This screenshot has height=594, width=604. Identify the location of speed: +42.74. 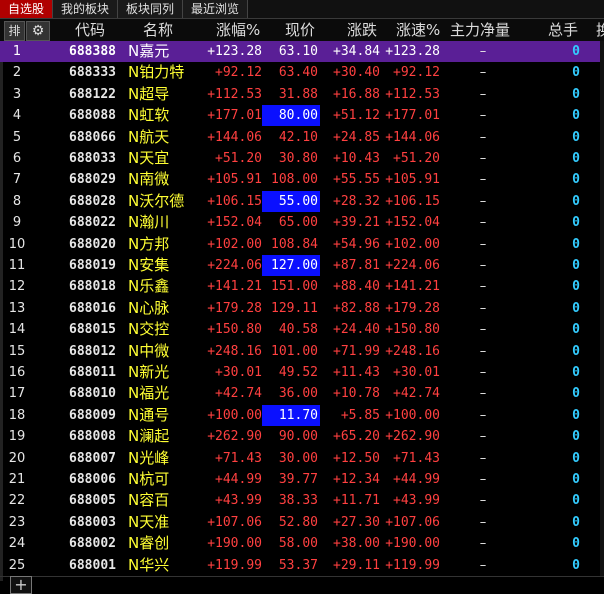
(416, 394).